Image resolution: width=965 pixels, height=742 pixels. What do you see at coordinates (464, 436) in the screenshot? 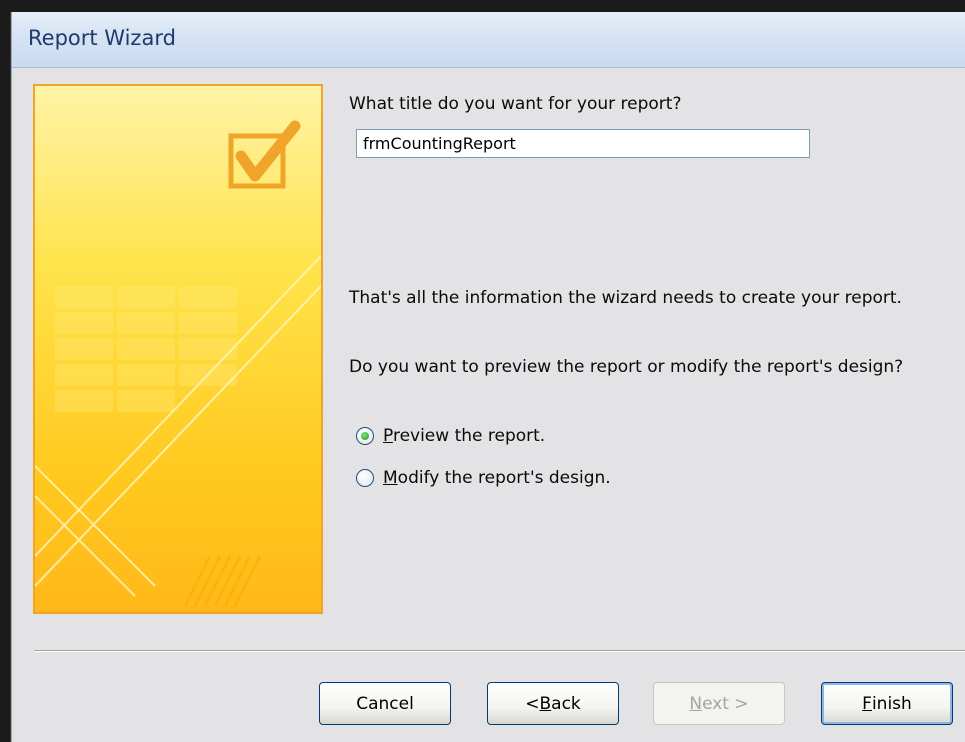
I see `preview-report-label: Preview the report.` at bounding box center [464, 436].